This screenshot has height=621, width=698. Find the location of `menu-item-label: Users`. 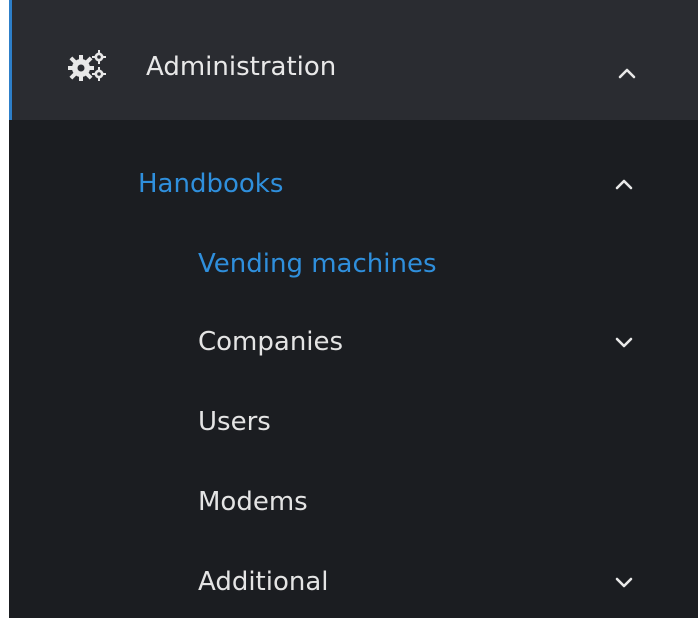

menu-item-label: Users is located at coordinates (234, 422).